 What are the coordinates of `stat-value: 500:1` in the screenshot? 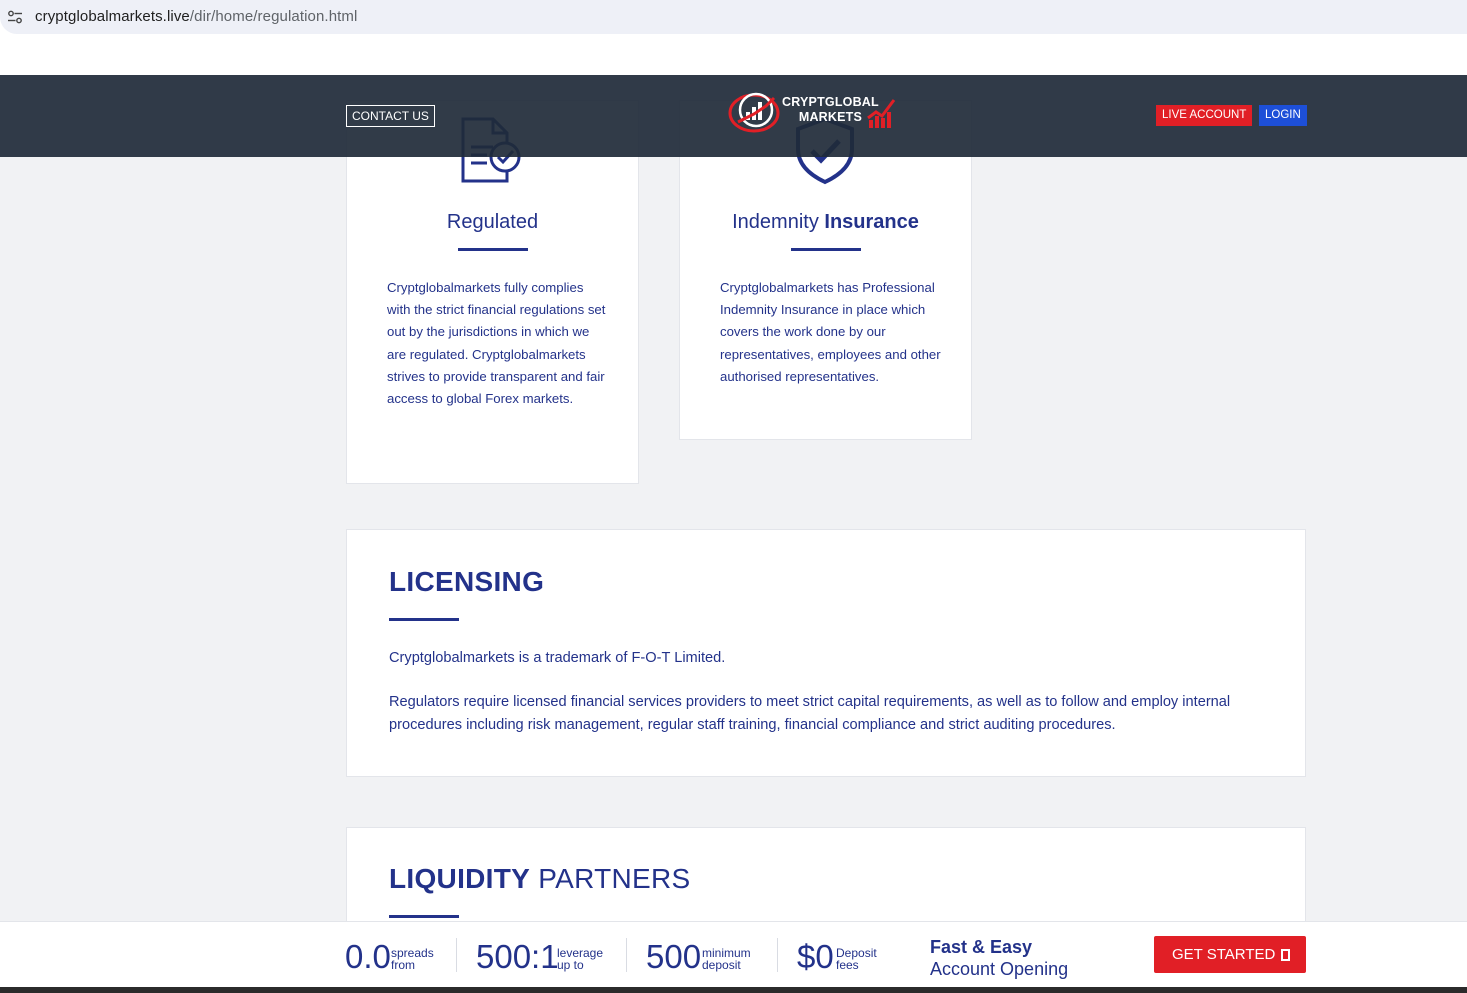 It's located at (517, 956).